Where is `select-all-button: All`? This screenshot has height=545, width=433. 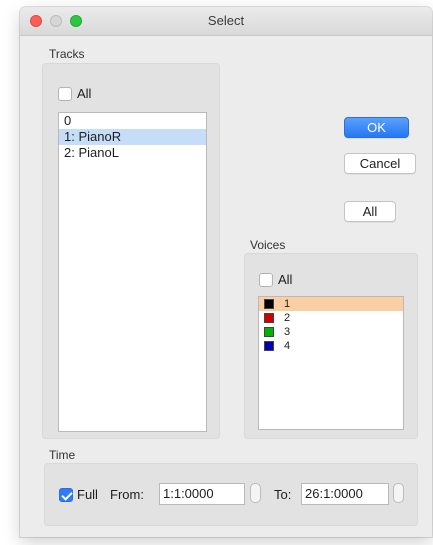 select-all-button: All is located at coordinates (370, 211).